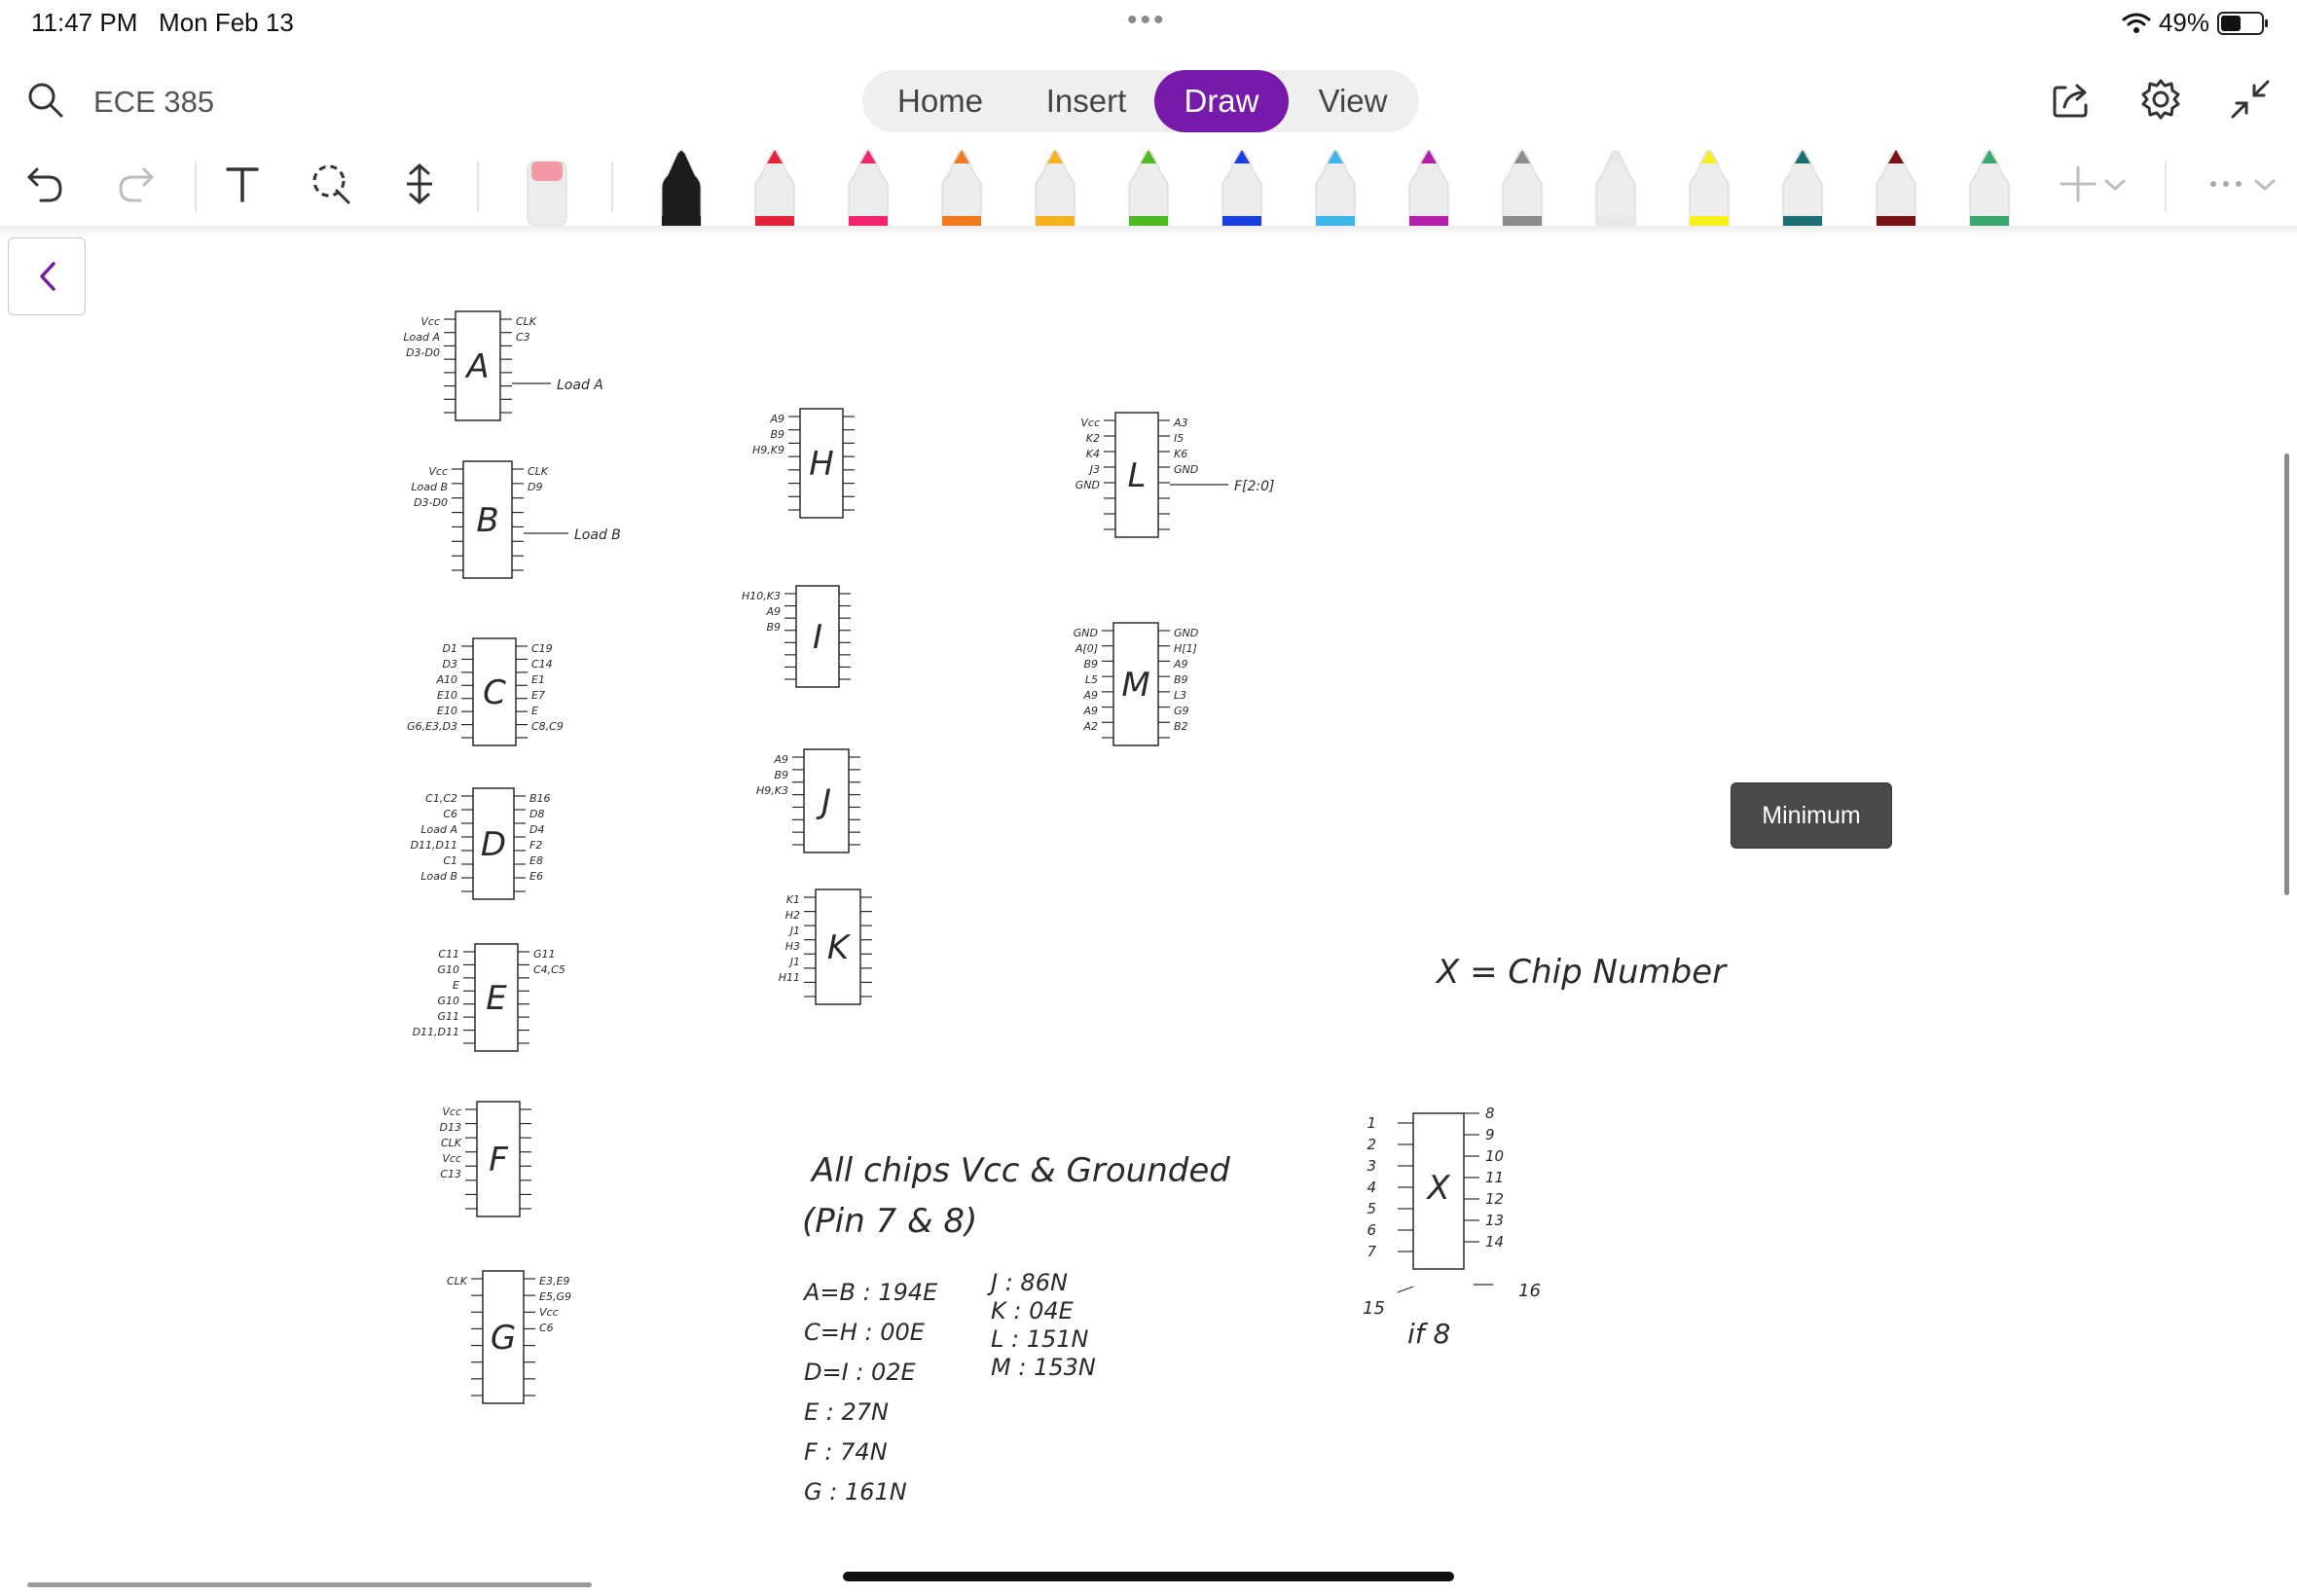 This screenshot has width=2297, height=1596. Describe the element at coordinates (1027, 1282) in the screenshot. I see `part-list-item: J : 86N` at that location.